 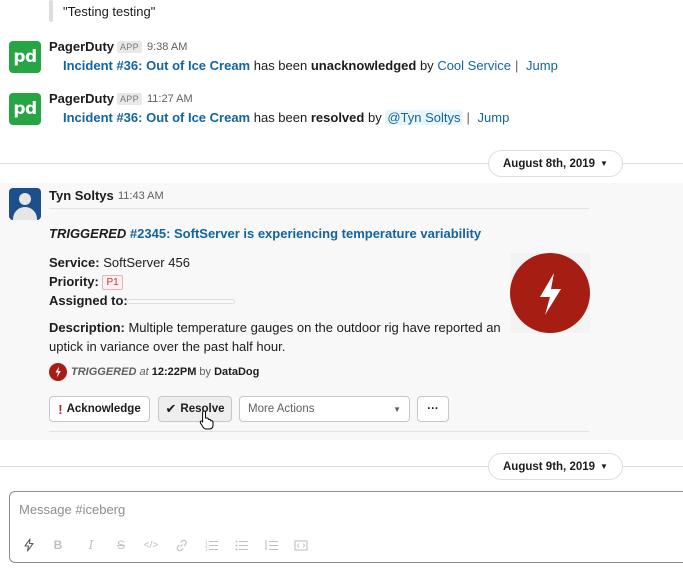 I want to click on date-label: August 8th, 2019, so click(x=549, y=163).